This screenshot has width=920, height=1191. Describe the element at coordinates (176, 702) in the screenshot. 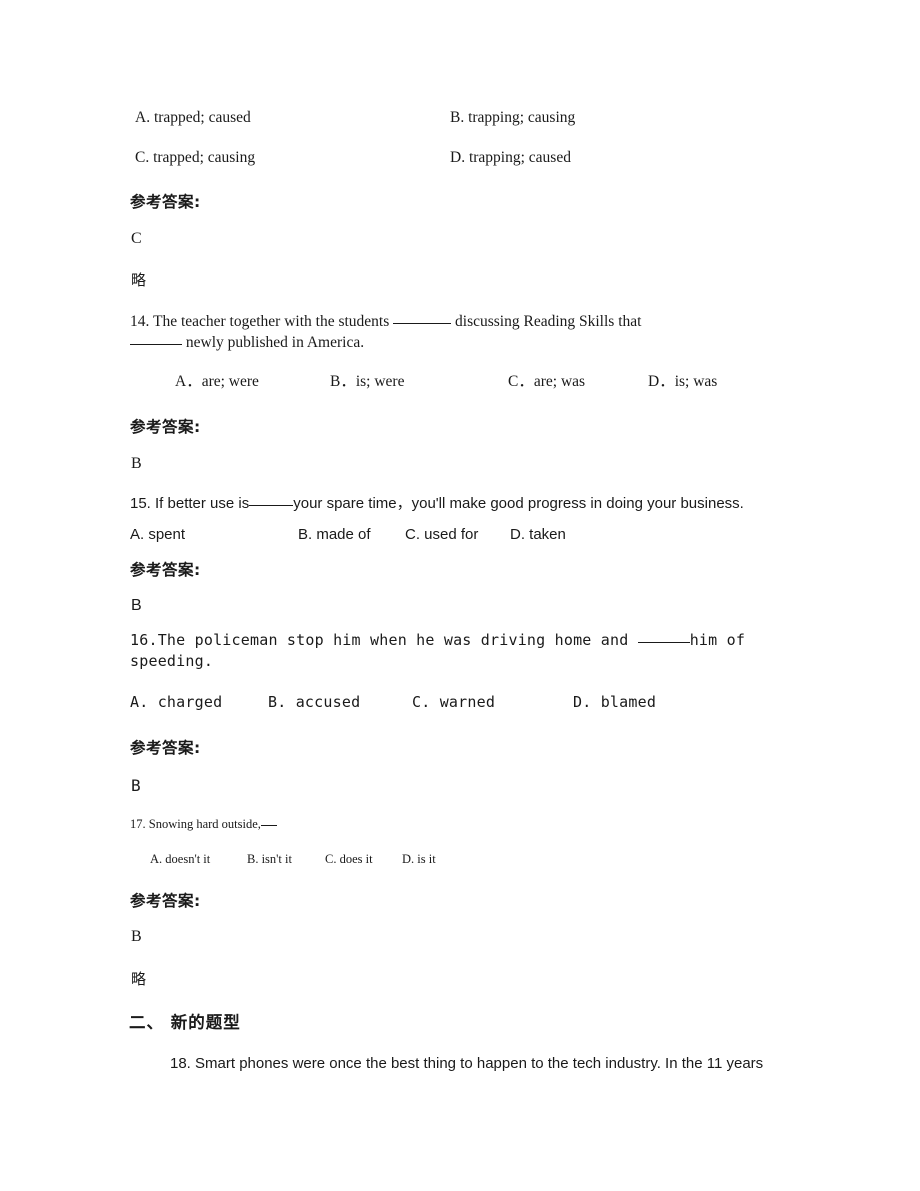

I see `question-16-option-a: A. charged` at that location.